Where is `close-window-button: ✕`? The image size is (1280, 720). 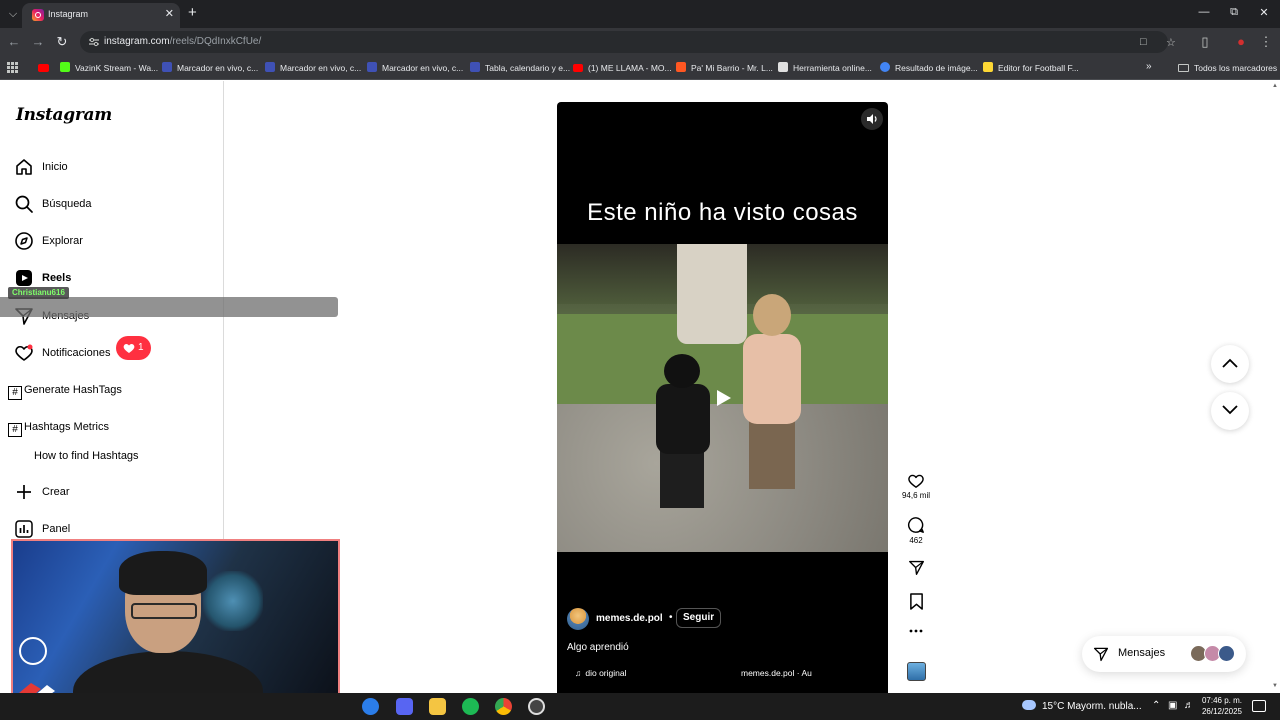
close-window-button: ✕ is located at coordinates (1264, 12).